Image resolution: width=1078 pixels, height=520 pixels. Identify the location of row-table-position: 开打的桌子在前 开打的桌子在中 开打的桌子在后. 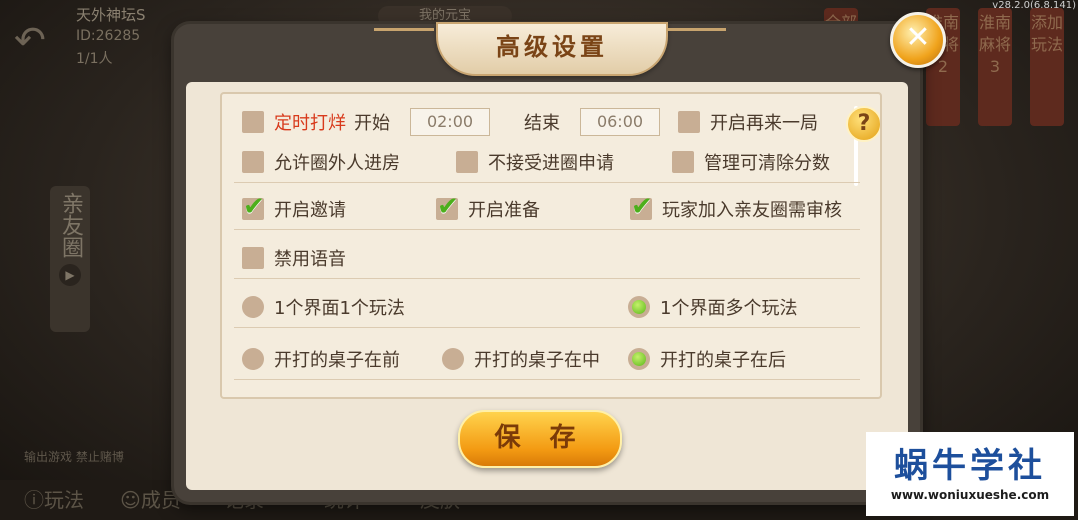
(547, 359).